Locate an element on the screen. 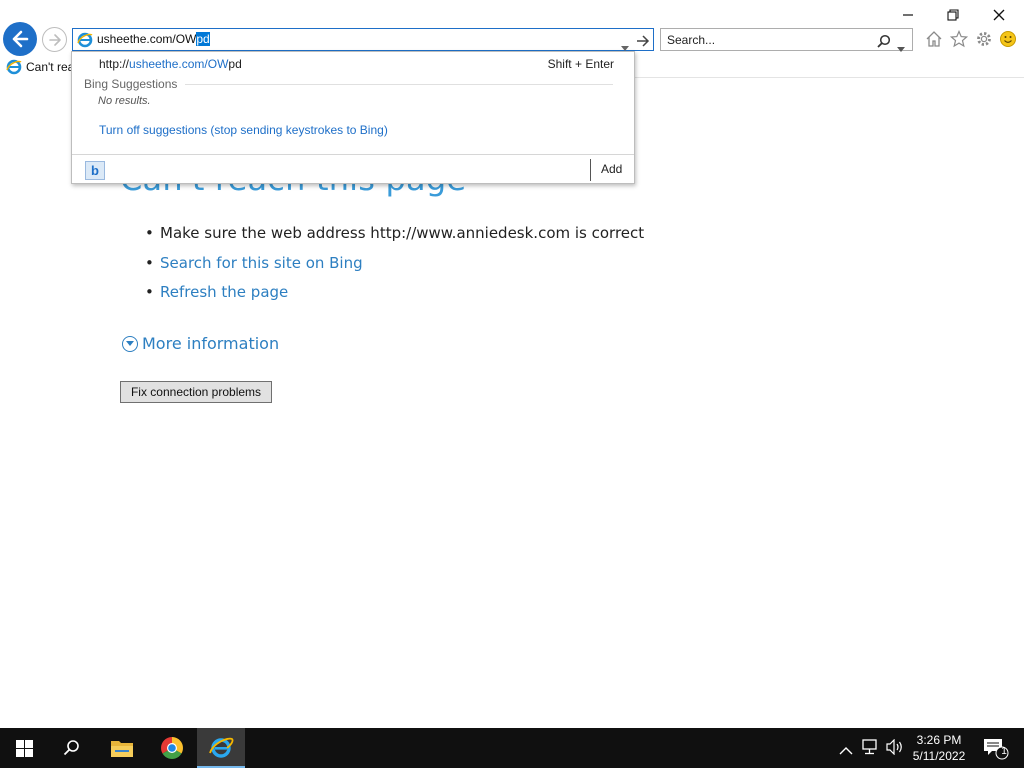 This screenshot has height=768, width=1024. forward-button is located at coordinates (54, 39).